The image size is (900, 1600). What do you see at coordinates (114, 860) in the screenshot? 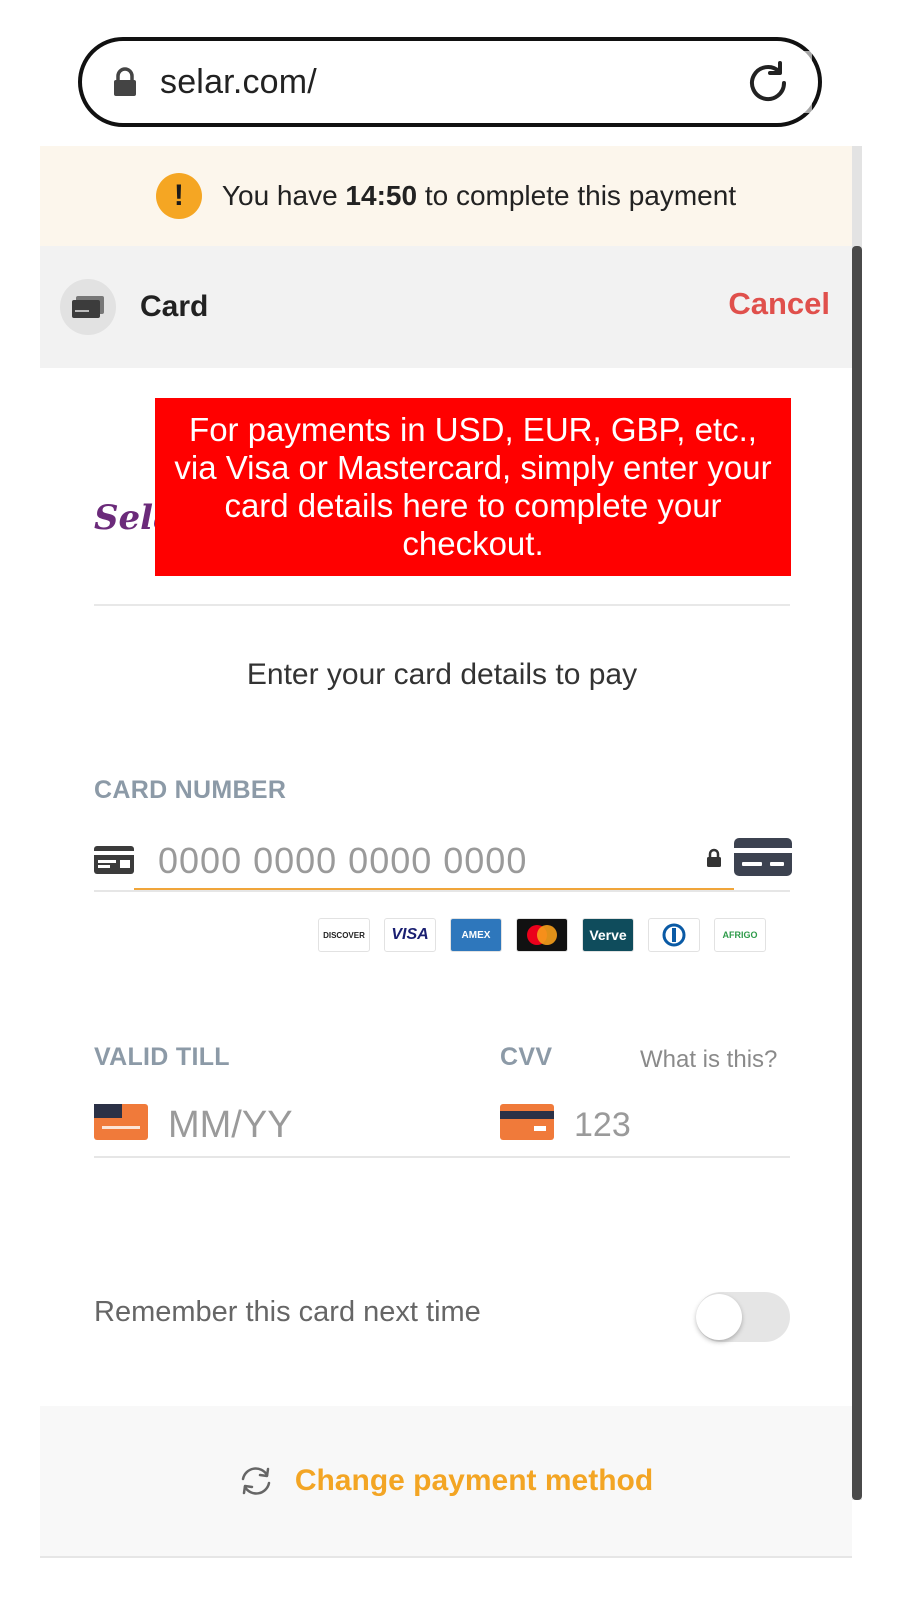
I see `card-front-icon` at bounding box center [114, 860].